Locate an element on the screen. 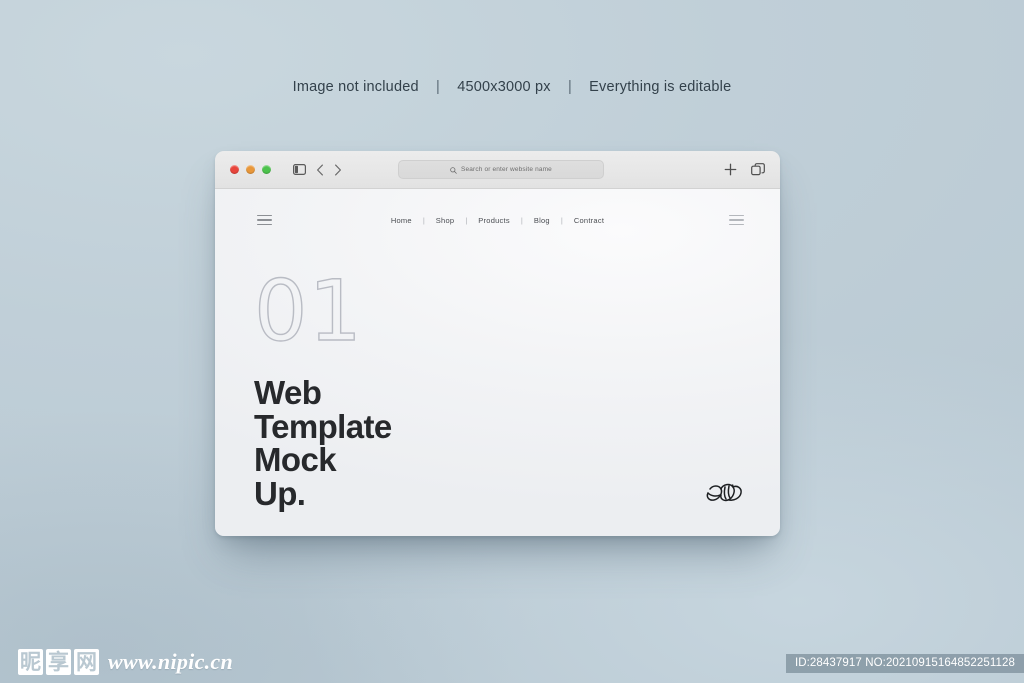  nav-links: Home | Shop | Products | Blog | Contract is located at coordinates (497, 220).